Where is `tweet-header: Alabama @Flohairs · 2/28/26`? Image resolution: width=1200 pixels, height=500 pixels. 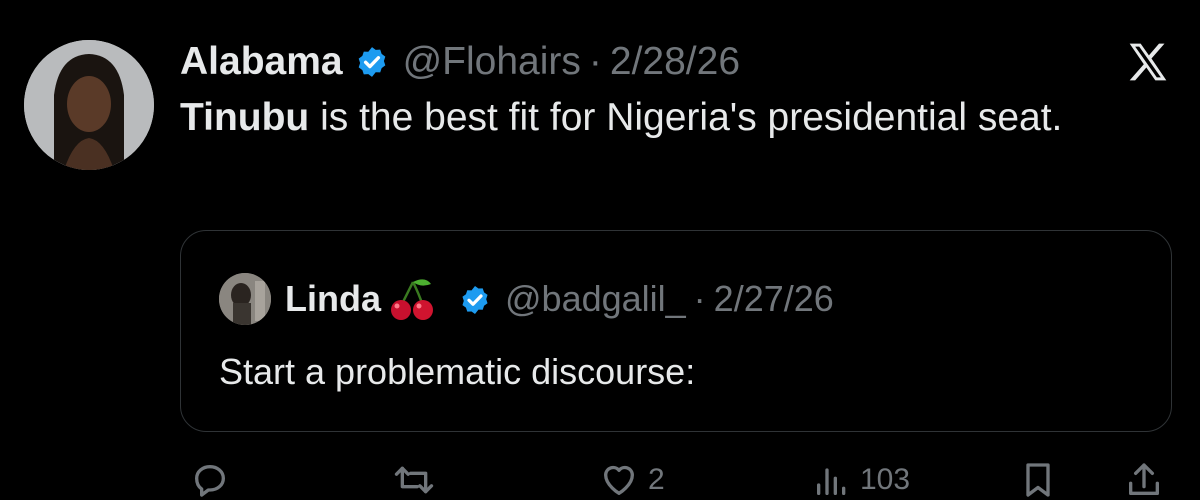
tweet-header: Alabama @Flohairs · 2/28/26 is located at coordinates (460, 62).